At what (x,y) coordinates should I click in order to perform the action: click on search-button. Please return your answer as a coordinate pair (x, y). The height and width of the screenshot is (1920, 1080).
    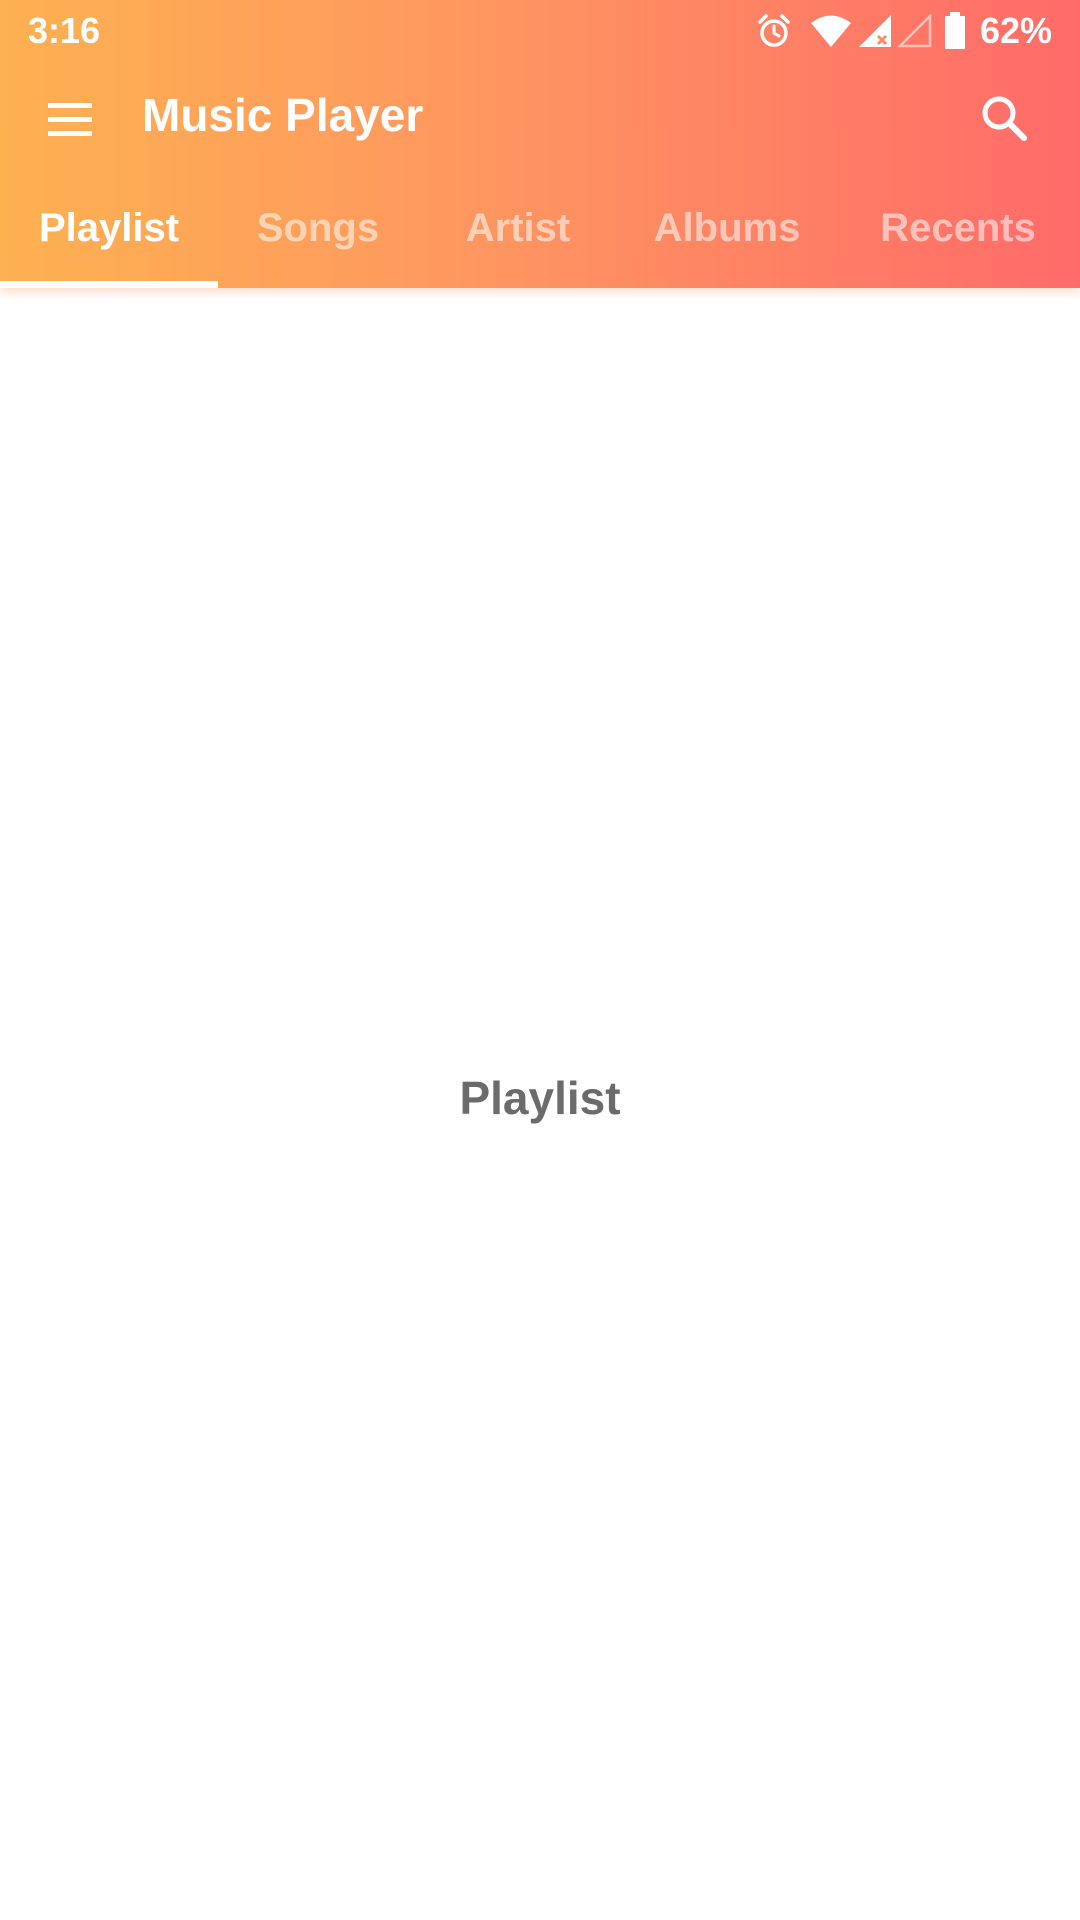
    Looking at the image, I should click on (1005, 119).